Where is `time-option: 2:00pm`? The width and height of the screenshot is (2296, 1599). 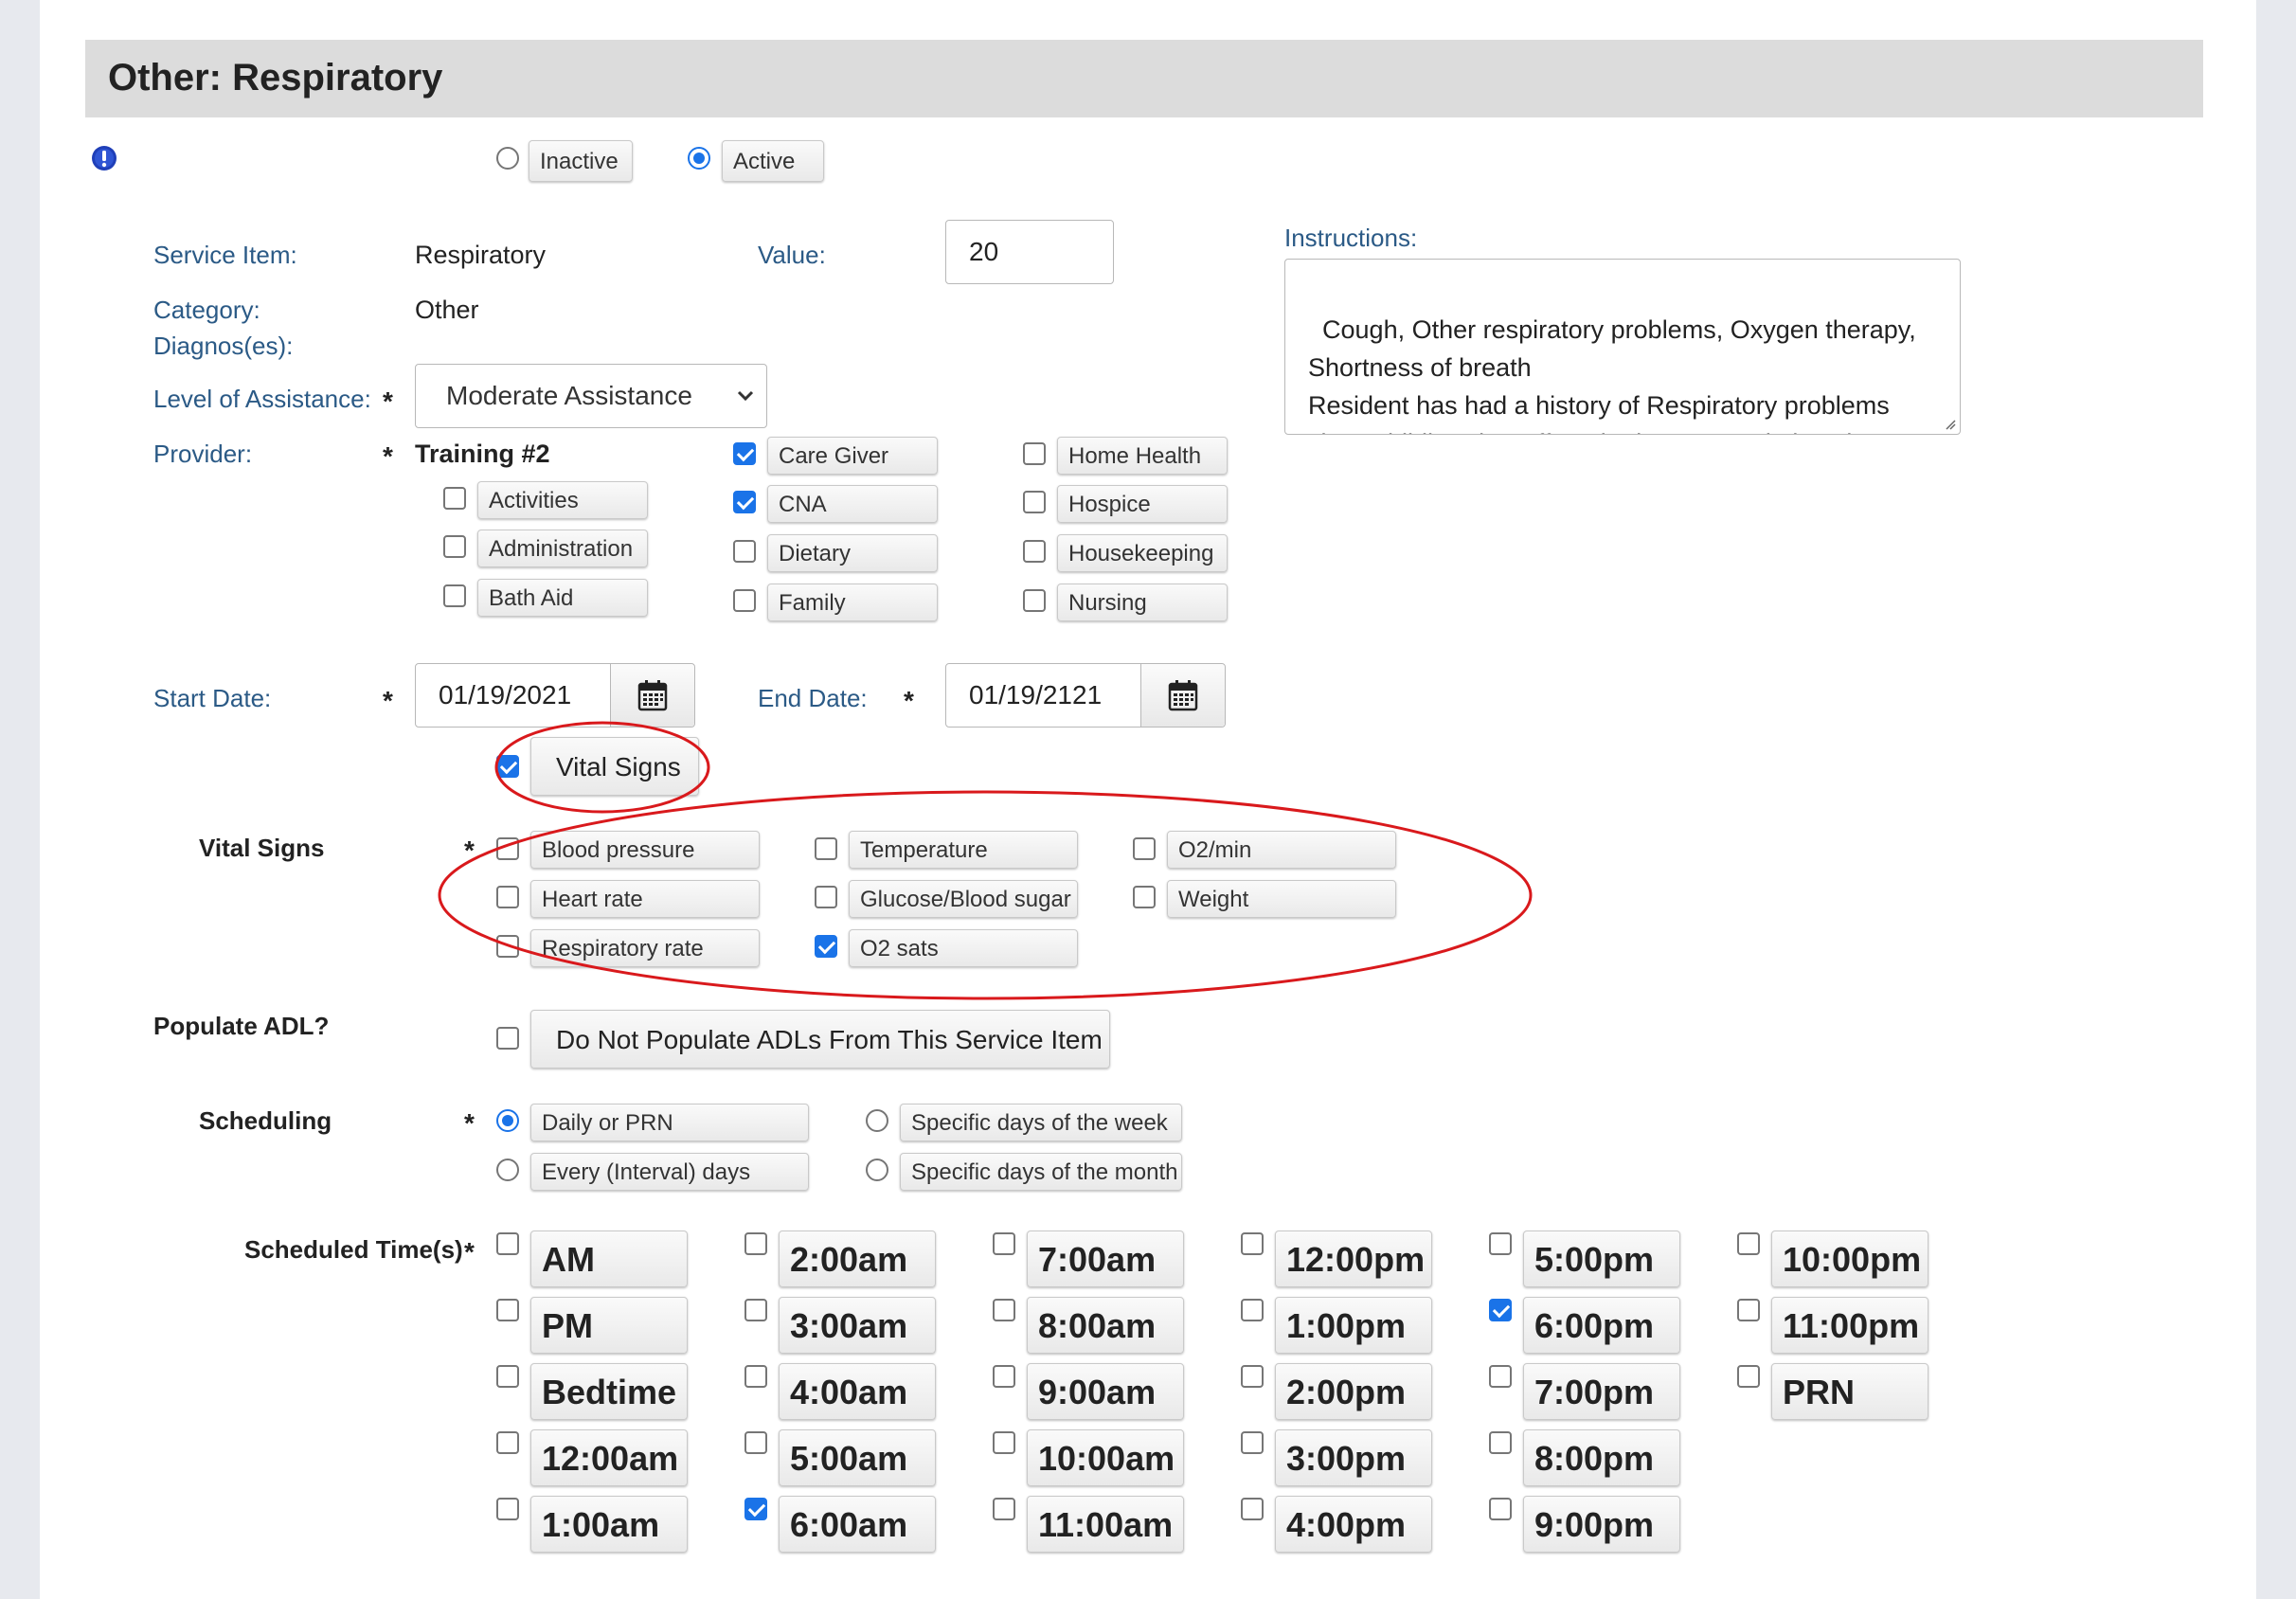 time-option: 2:00pm is located at coordinates (1353, 1392).